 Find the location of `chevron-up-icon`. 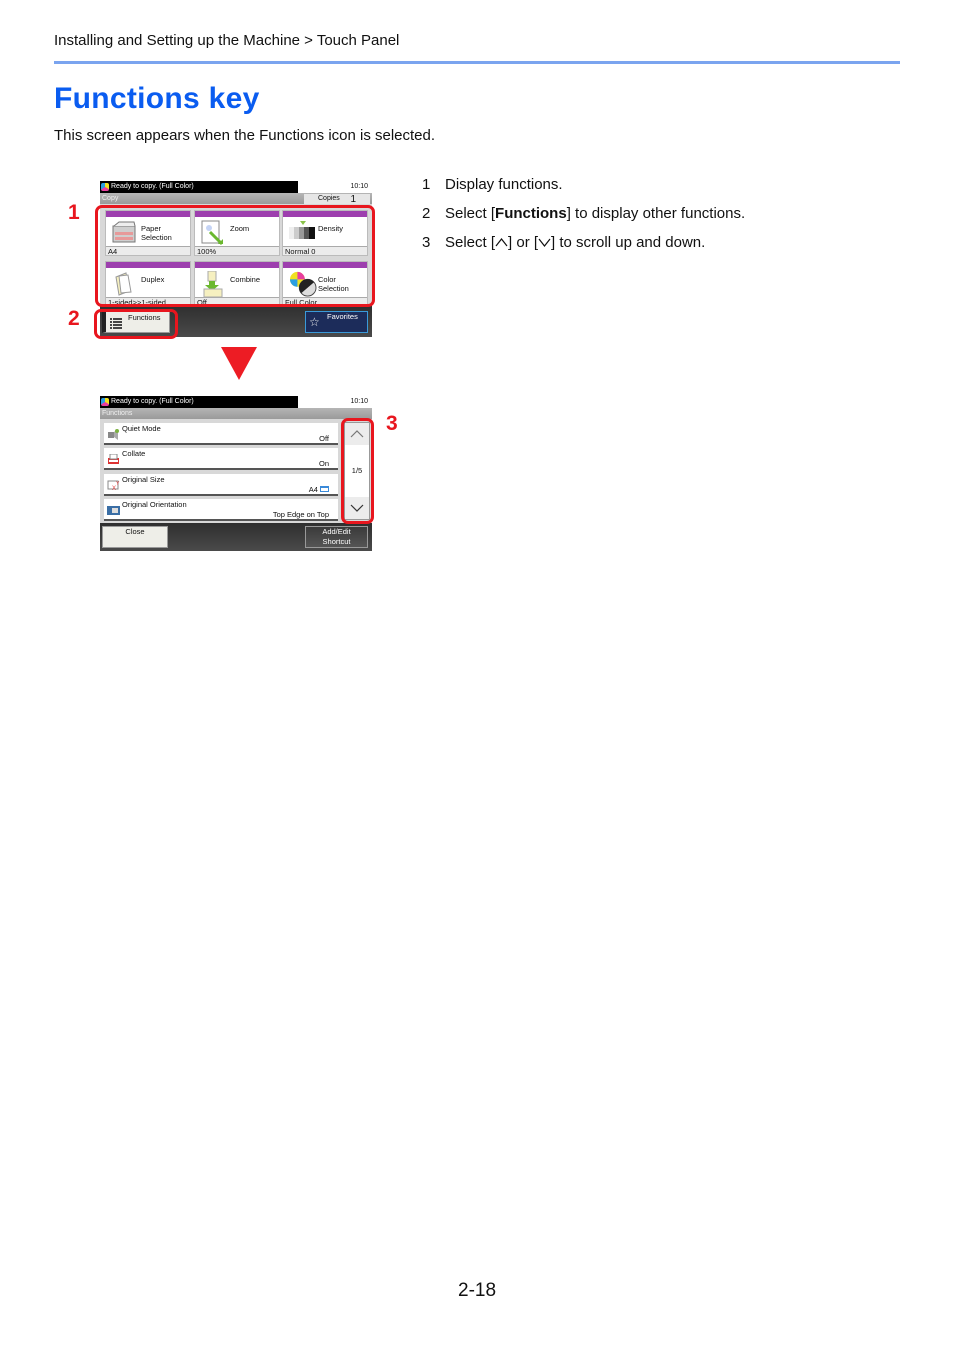

chevron-up-icon is located at coordinates (501, 241).